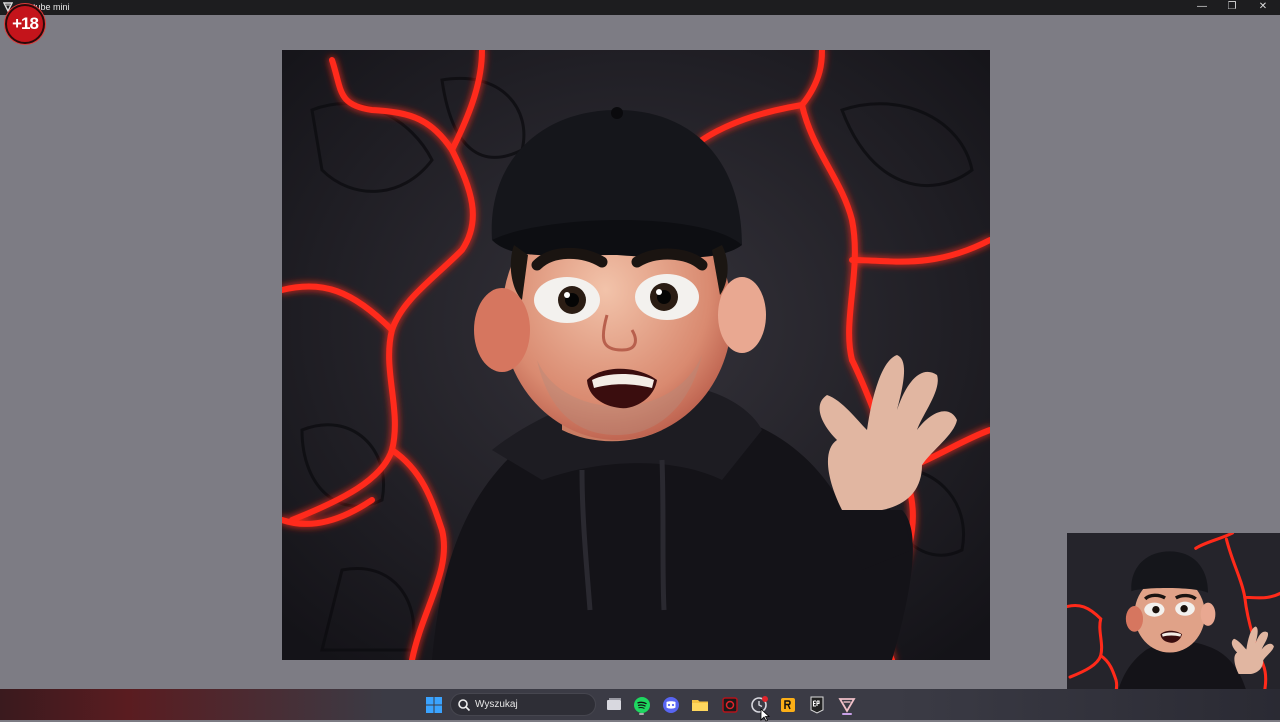 The height and width of the screenshot is (722, 1280). Describe the element at coordinates (640, 7) in the screenshot. I see `window-title-bar: tube mini — ❐ ✕` at that location.